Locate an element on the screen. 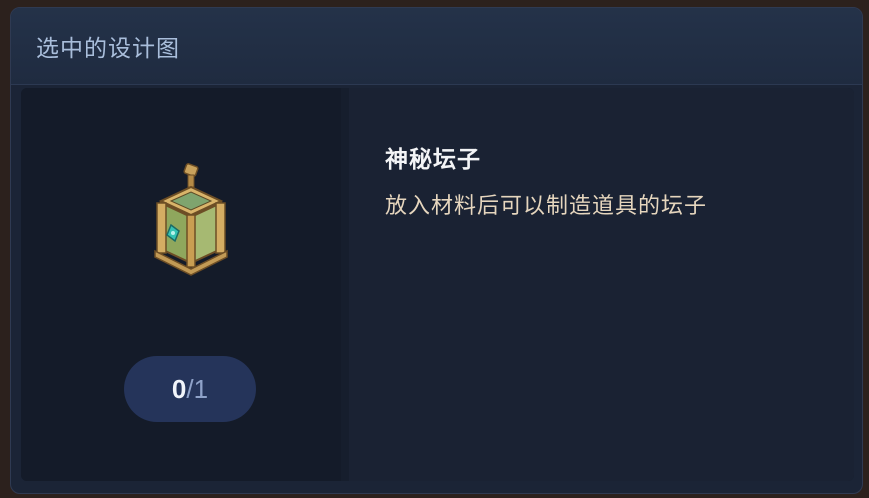 The height and width of the screenshot is (498, 869). item-name: 神秘坛子 is located at coordinates (433, 160).